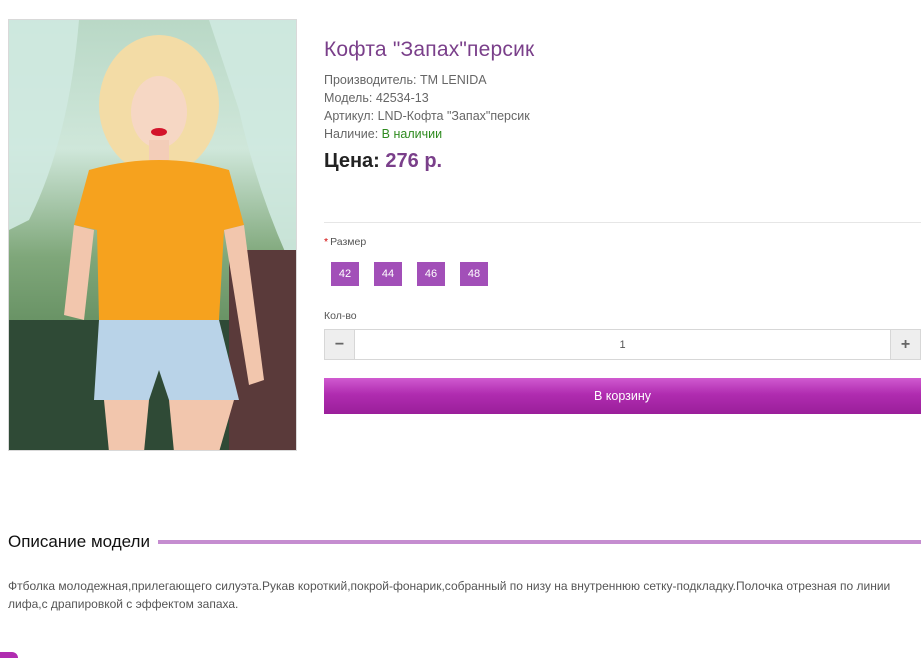 The width and height of the screenshot is (921, 658). I want to click on availability-row: Наличие: В наличии, so click(427, 134).